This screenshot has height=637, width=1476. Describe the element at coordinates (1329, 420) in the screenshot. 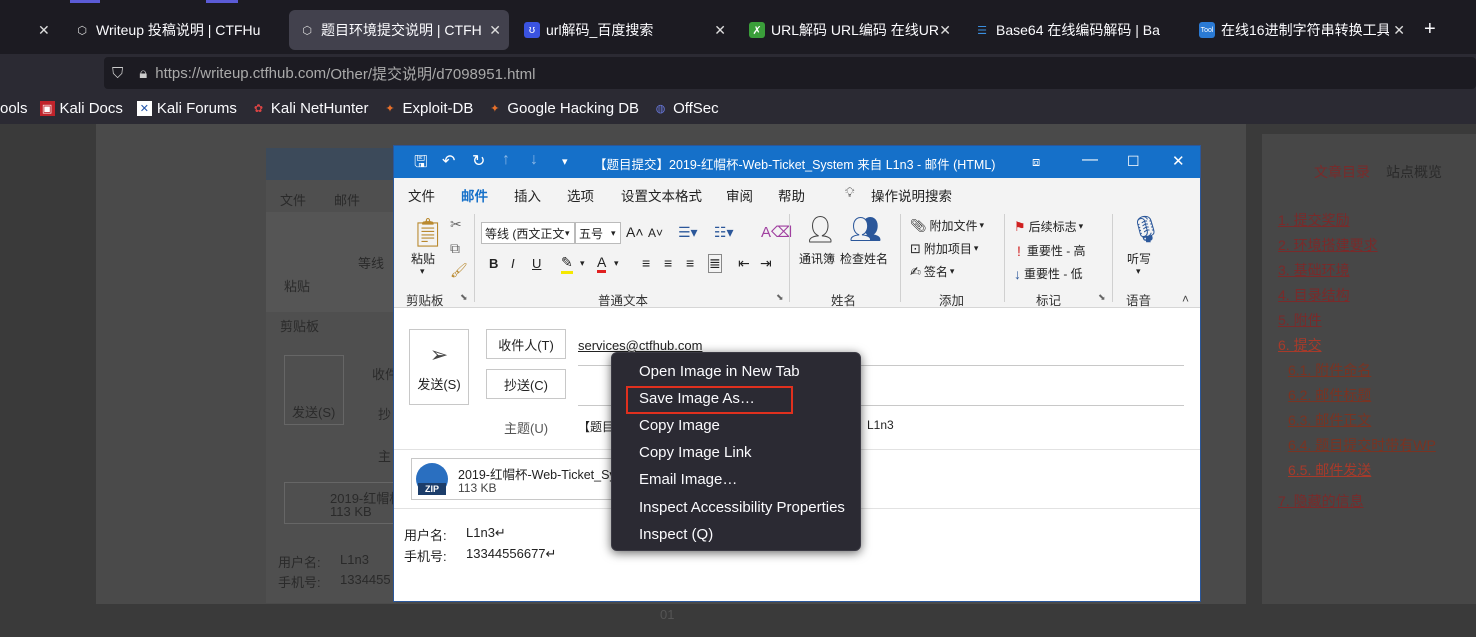

I see `toc-subitem-3: 6.3. 邮件正文` at that location.